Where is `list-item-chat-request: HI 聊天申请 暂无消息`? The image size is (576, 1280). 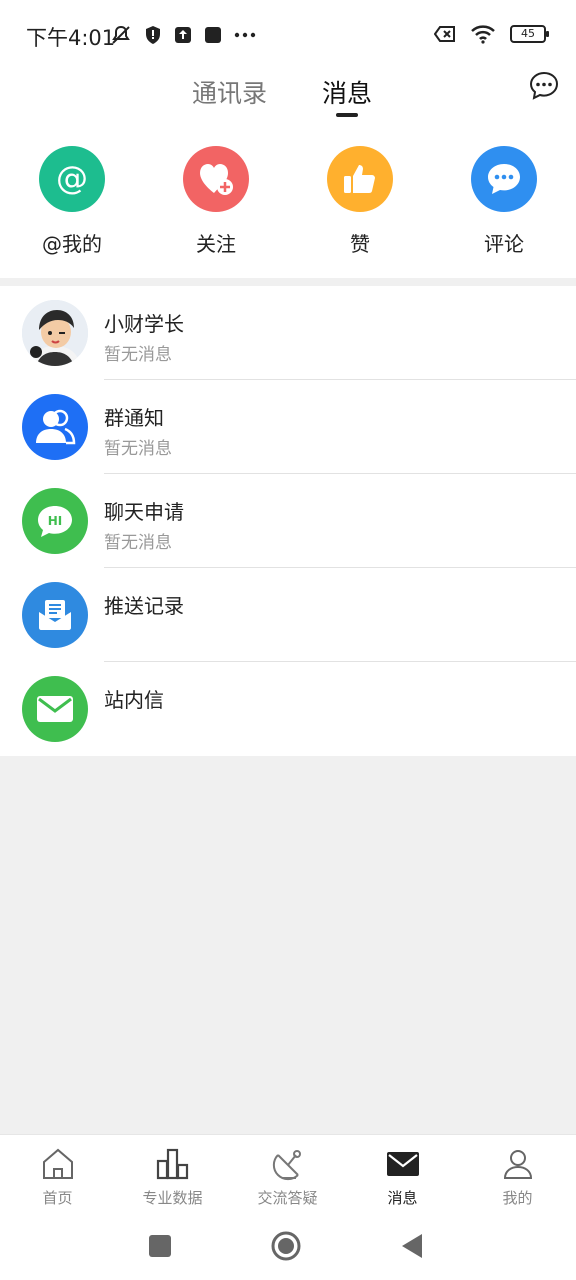
list-item-chat-request: HI 聊天申请 暂无消息 is located at coordinates (288, 521).